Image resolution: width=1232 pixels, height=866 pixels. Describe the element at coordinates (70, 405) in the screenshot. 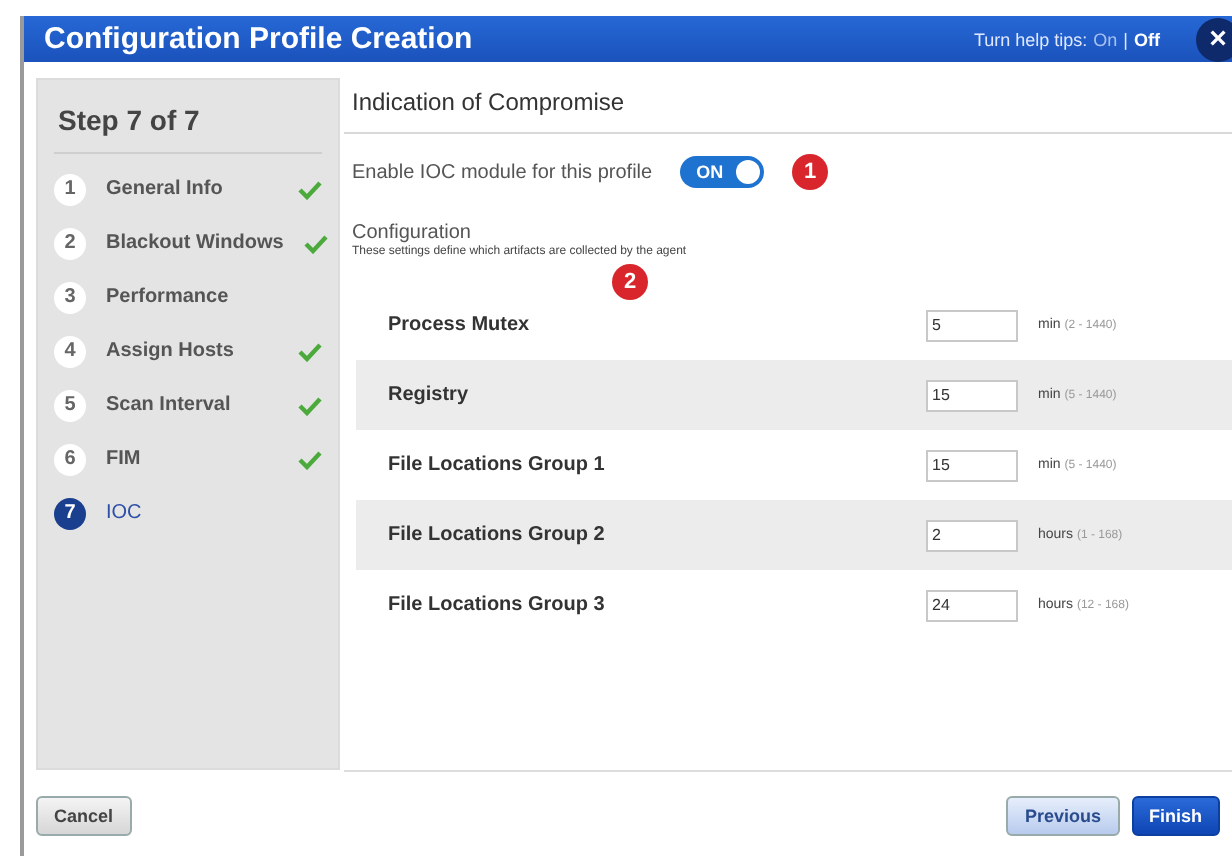

I see `step-number: 5` at that location.